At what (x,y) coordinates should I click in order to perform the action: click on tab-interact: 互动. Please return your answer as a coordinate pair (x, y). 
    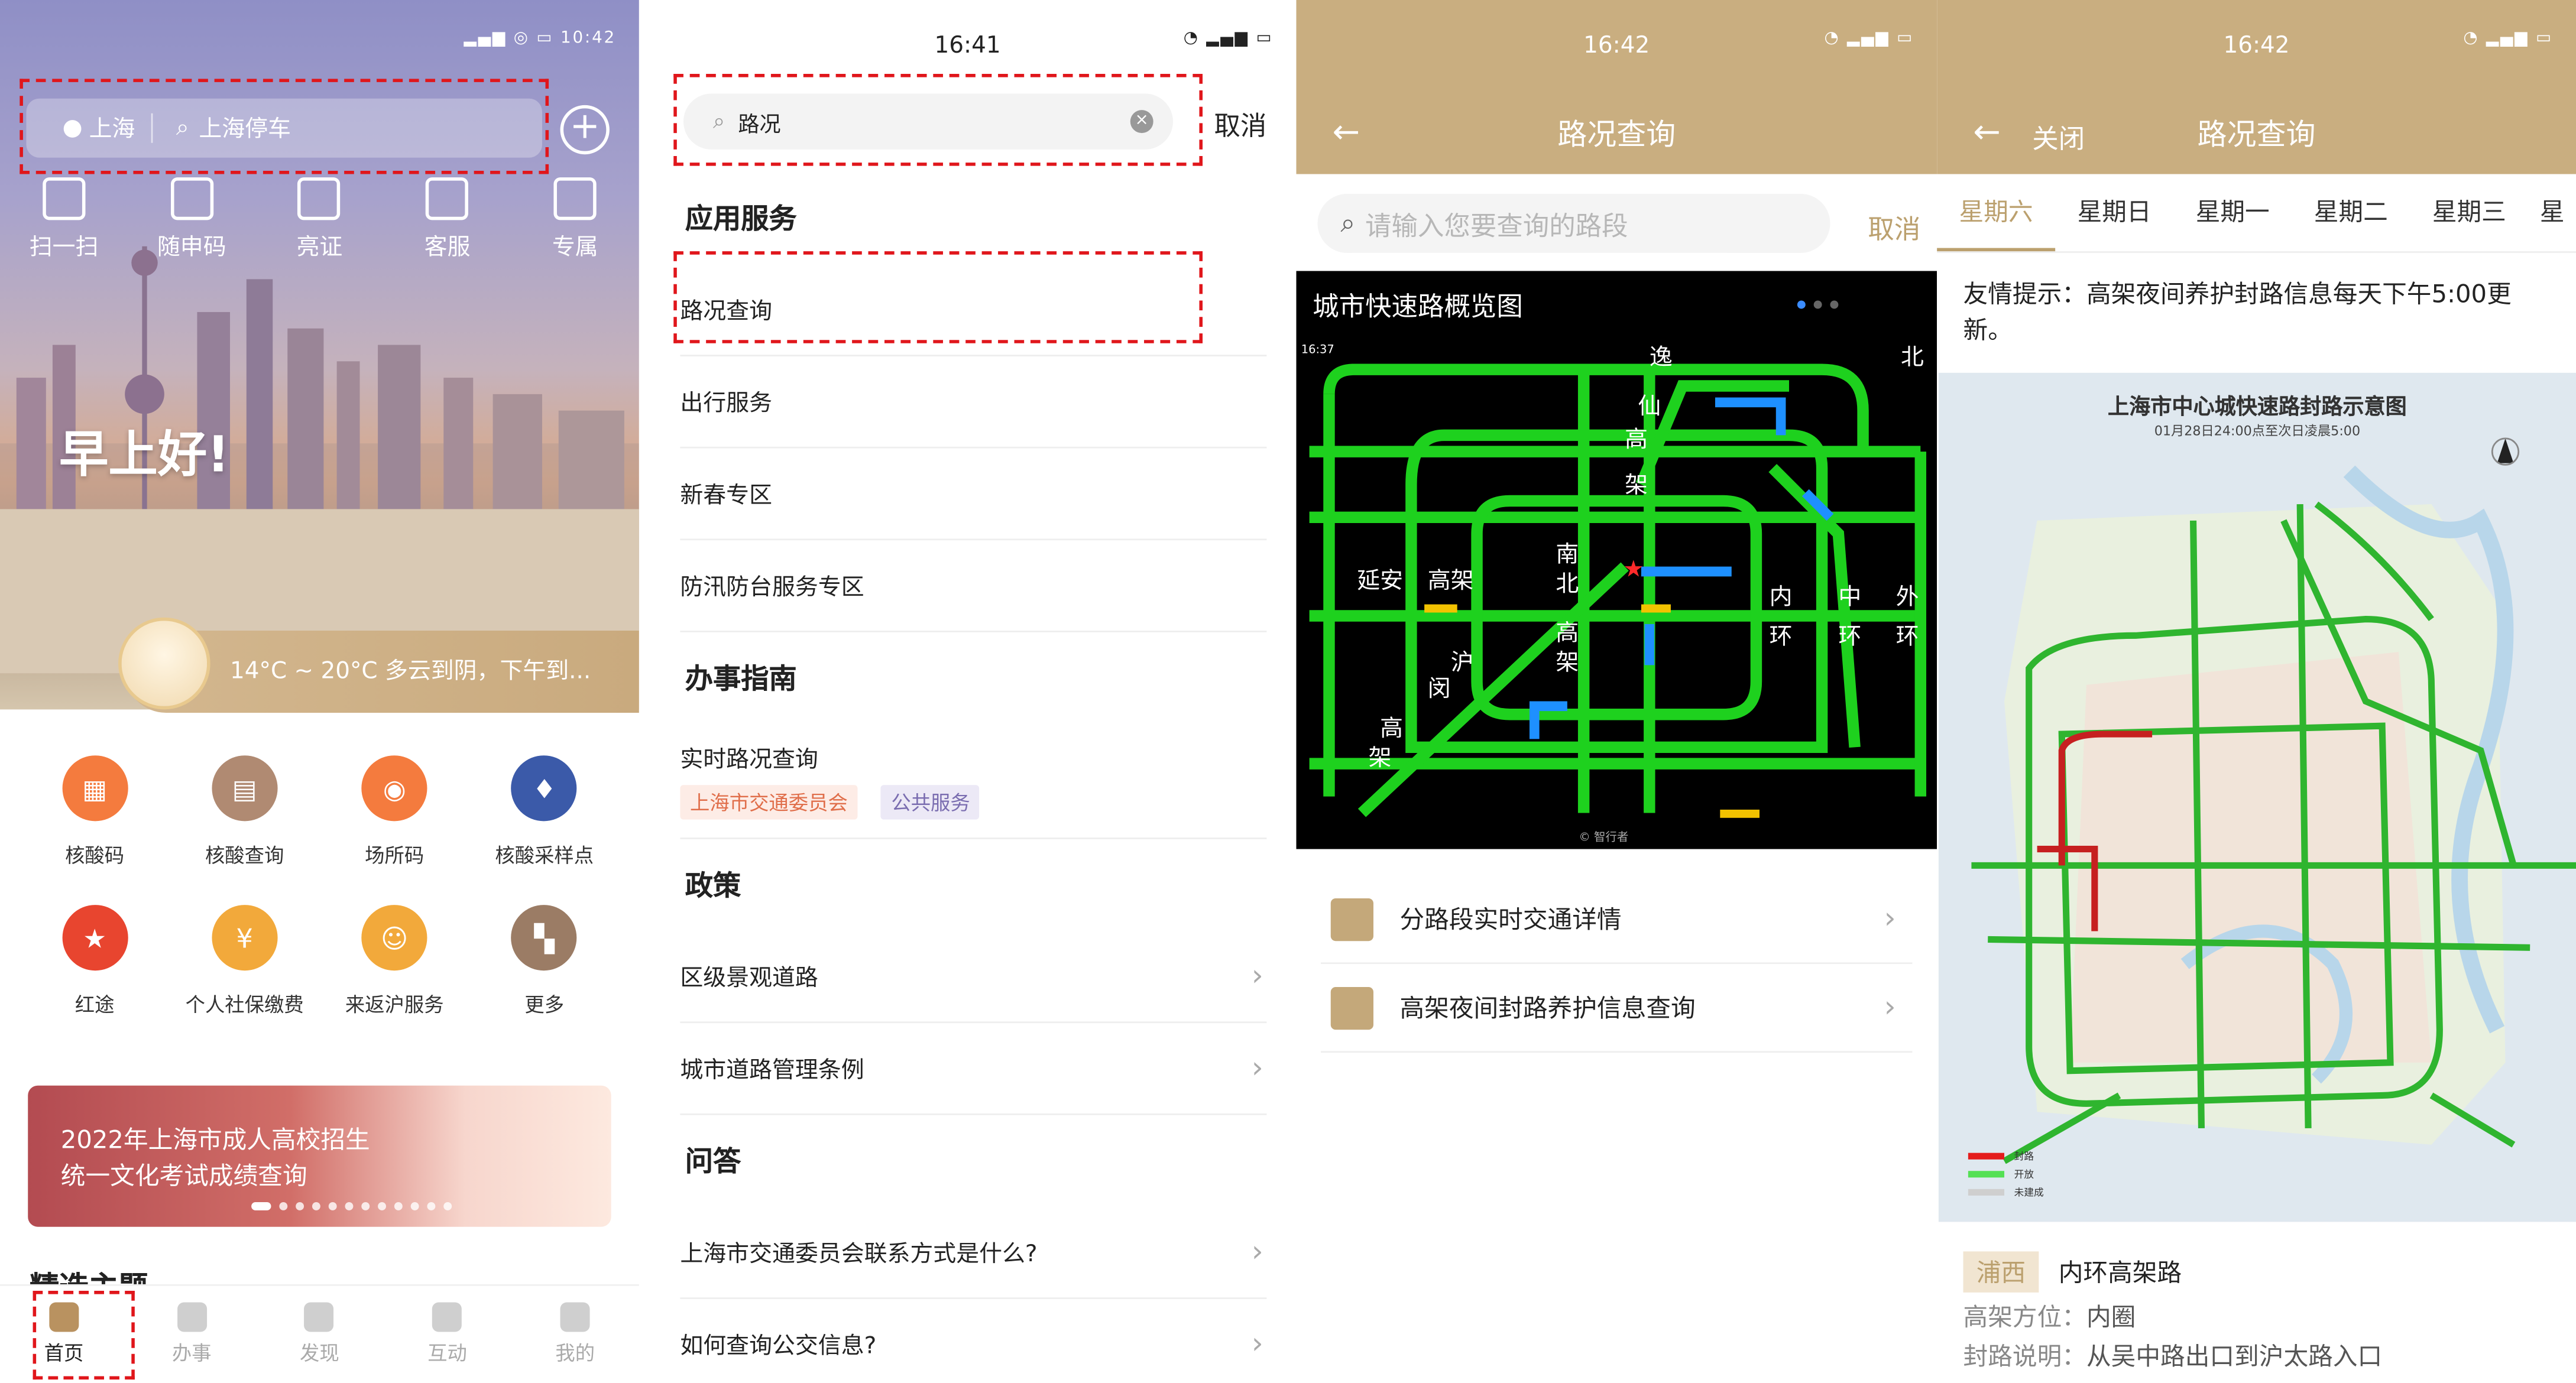
    Looking at the image, I should click on (447, 1334).